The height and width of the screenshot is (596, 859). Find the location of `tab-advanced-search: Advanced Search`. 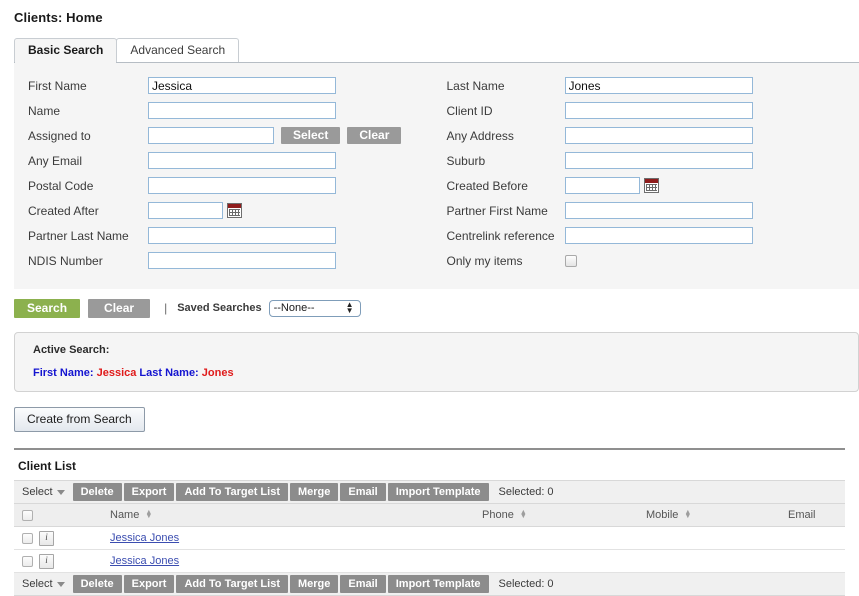

tab-advanced-search: Advanced Search is located at coordinates (177, 50).